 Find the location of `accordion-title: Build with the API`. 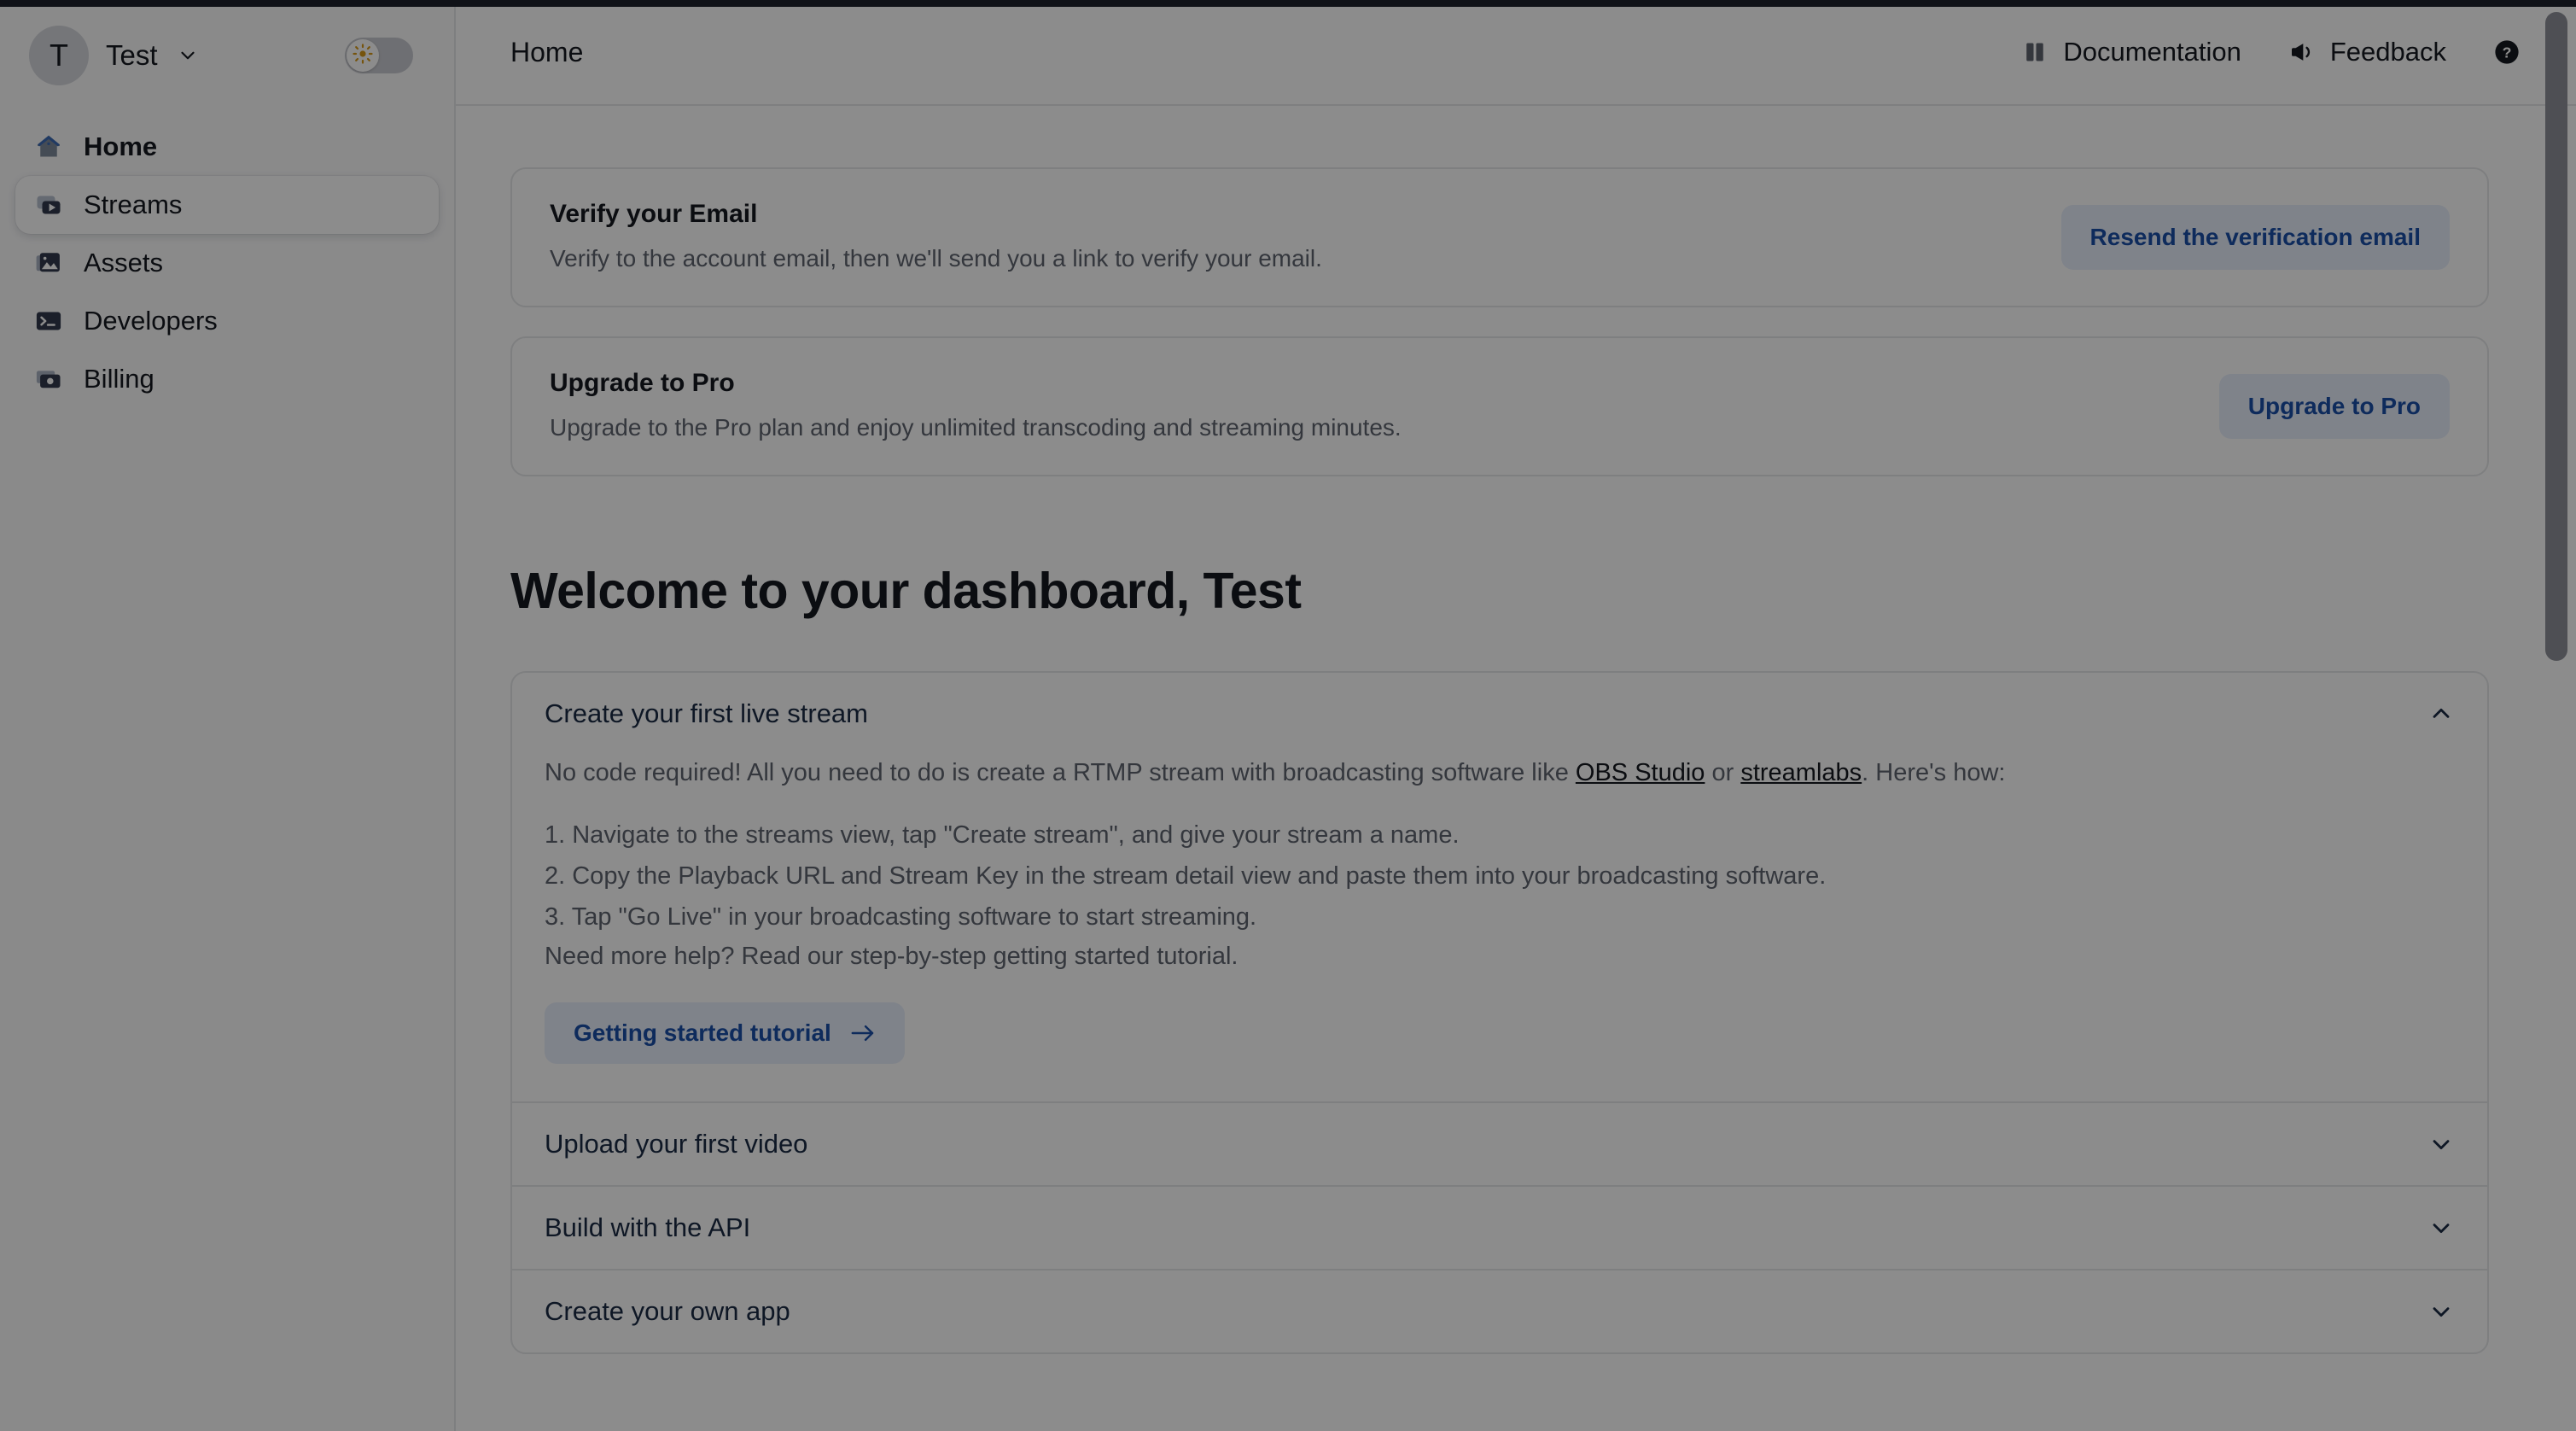

accordion-title: Build with the API is located at coordinates (648, 1227).